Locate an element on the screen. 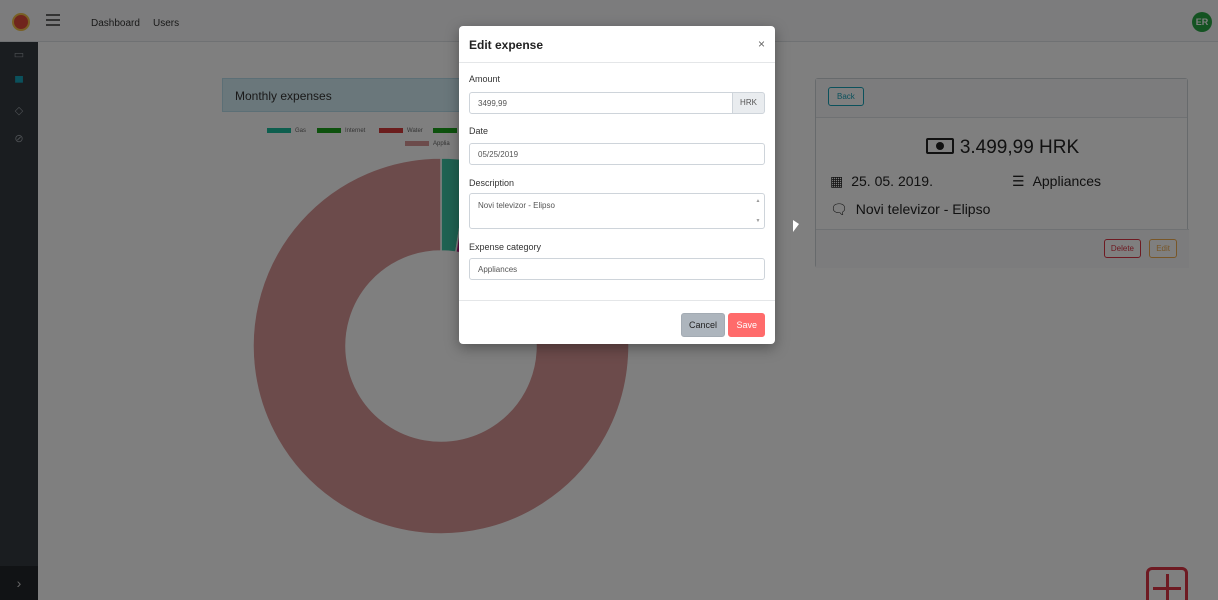 The width and height of the screenshot is (1218, 600). description-textarea: Novi televizor - Elipso ▲ ▼ is located at coordinates (617, 211).